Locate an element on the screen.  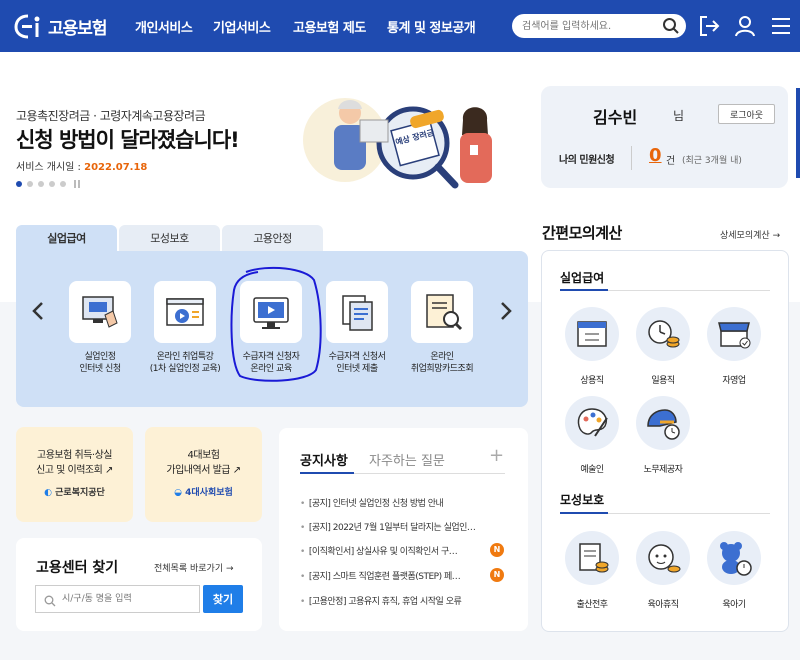
carousel-pause-icon is located at coordinates (77, 184).